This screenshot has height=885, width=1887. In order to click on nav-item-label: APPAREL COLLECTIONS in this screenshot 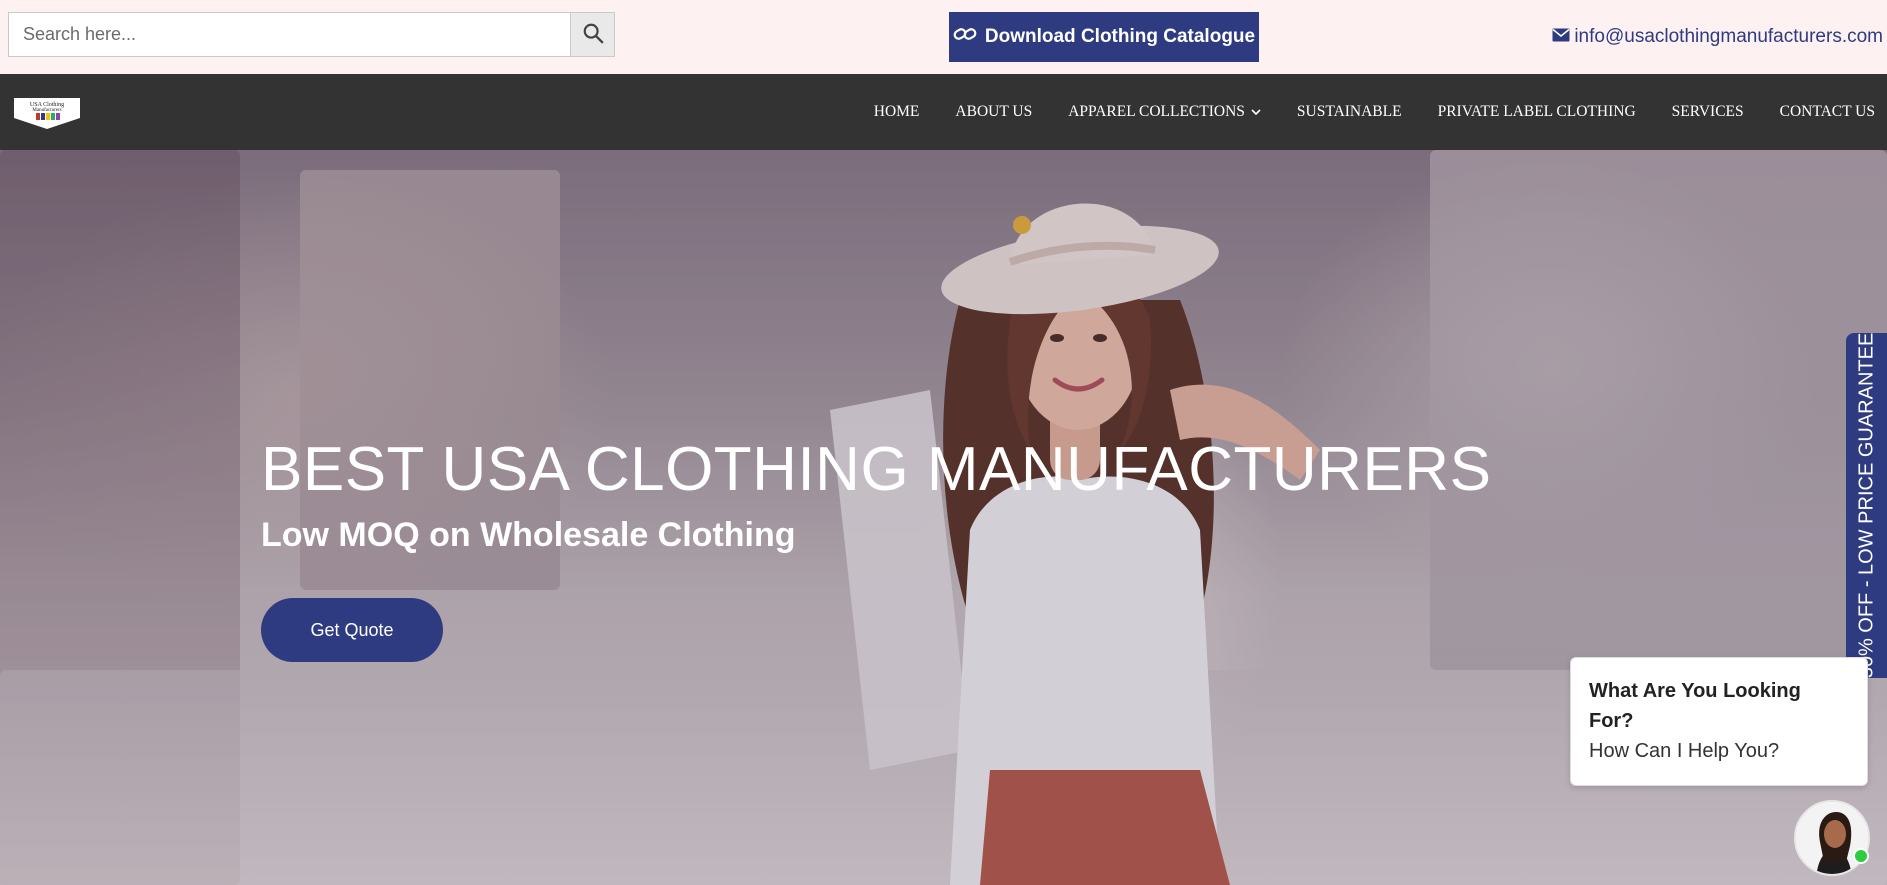, I will do `click(1156, 111)`.